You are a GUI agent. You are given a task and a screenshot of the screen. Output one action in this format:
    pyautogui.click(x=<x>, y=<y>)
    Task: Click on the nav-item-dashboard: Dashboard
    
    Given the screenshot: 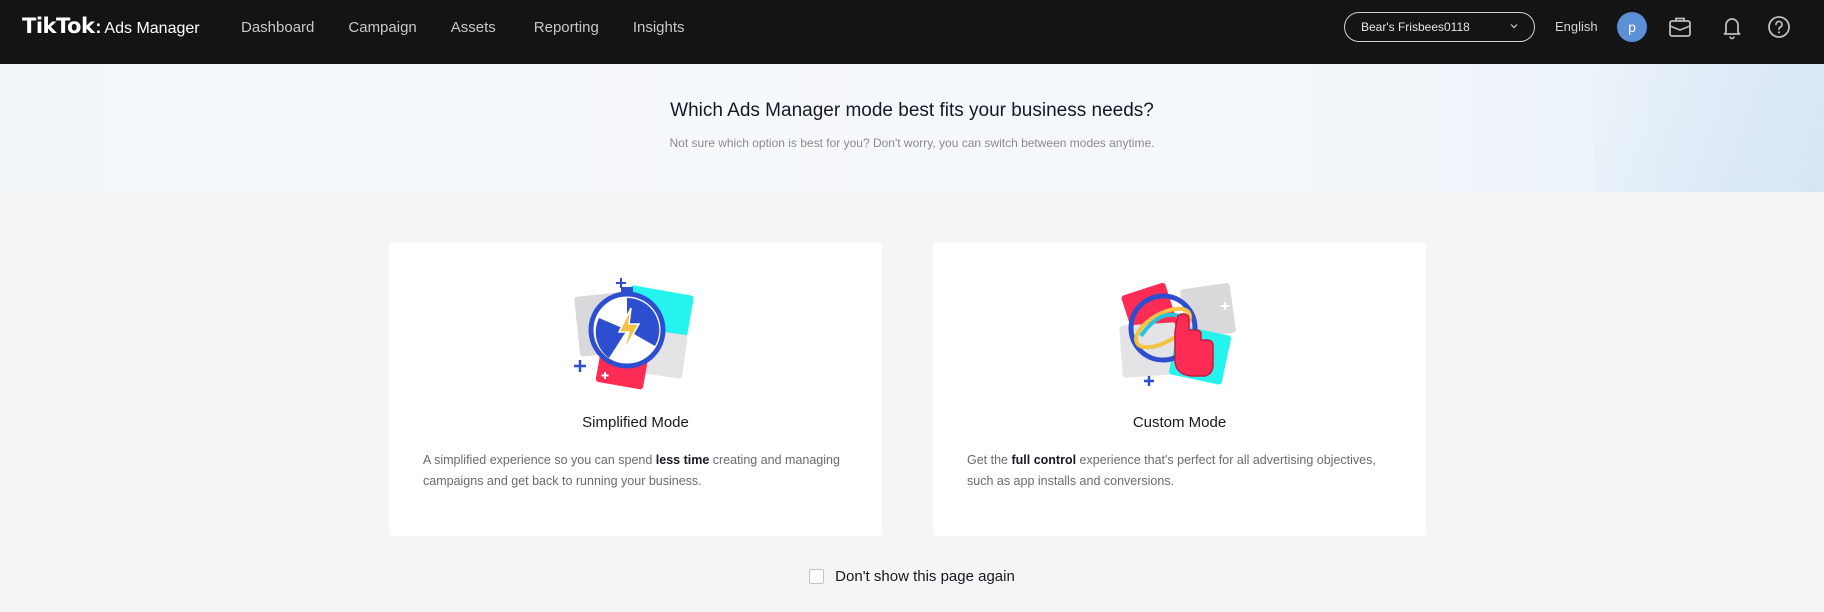 What is the action you would take?
    pyautogui.click(x=277, y=27)
    